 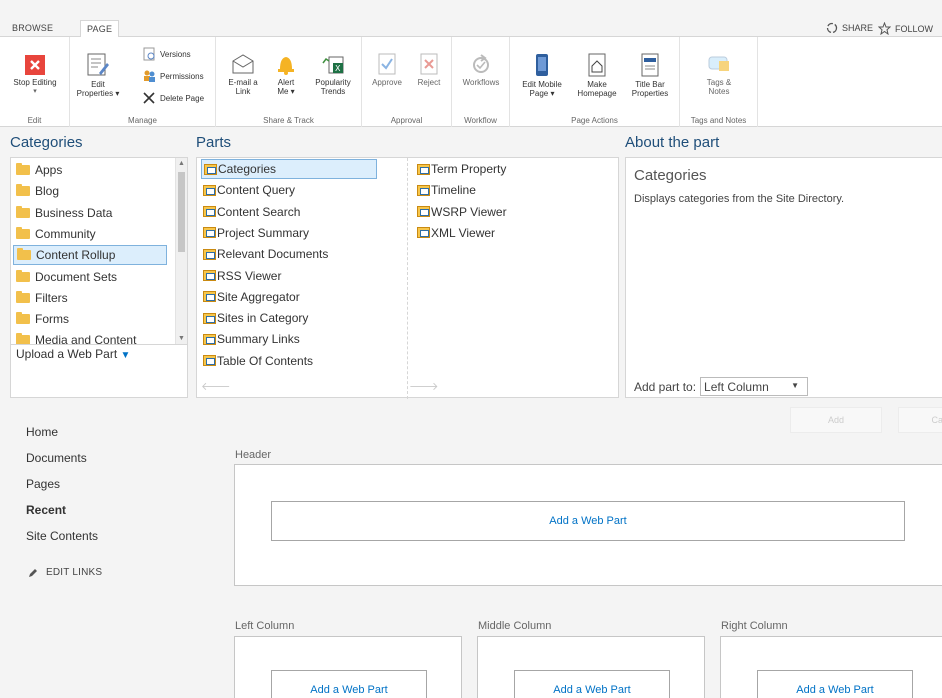 I want to click on web-part-item: WSRP Viewer, so click(x=505, y=212).